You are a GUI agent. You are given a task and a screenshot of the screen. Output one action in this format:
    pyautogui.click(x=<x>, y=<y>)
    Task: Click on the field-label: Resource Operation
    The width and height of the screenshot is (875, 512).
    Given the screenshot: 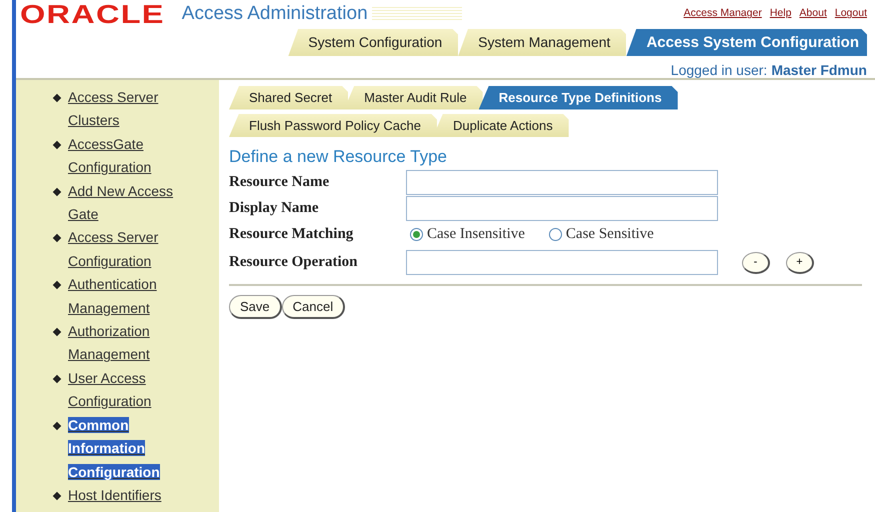 What is the action you would take?
    pyautogui.click(x=293, y=262)
    